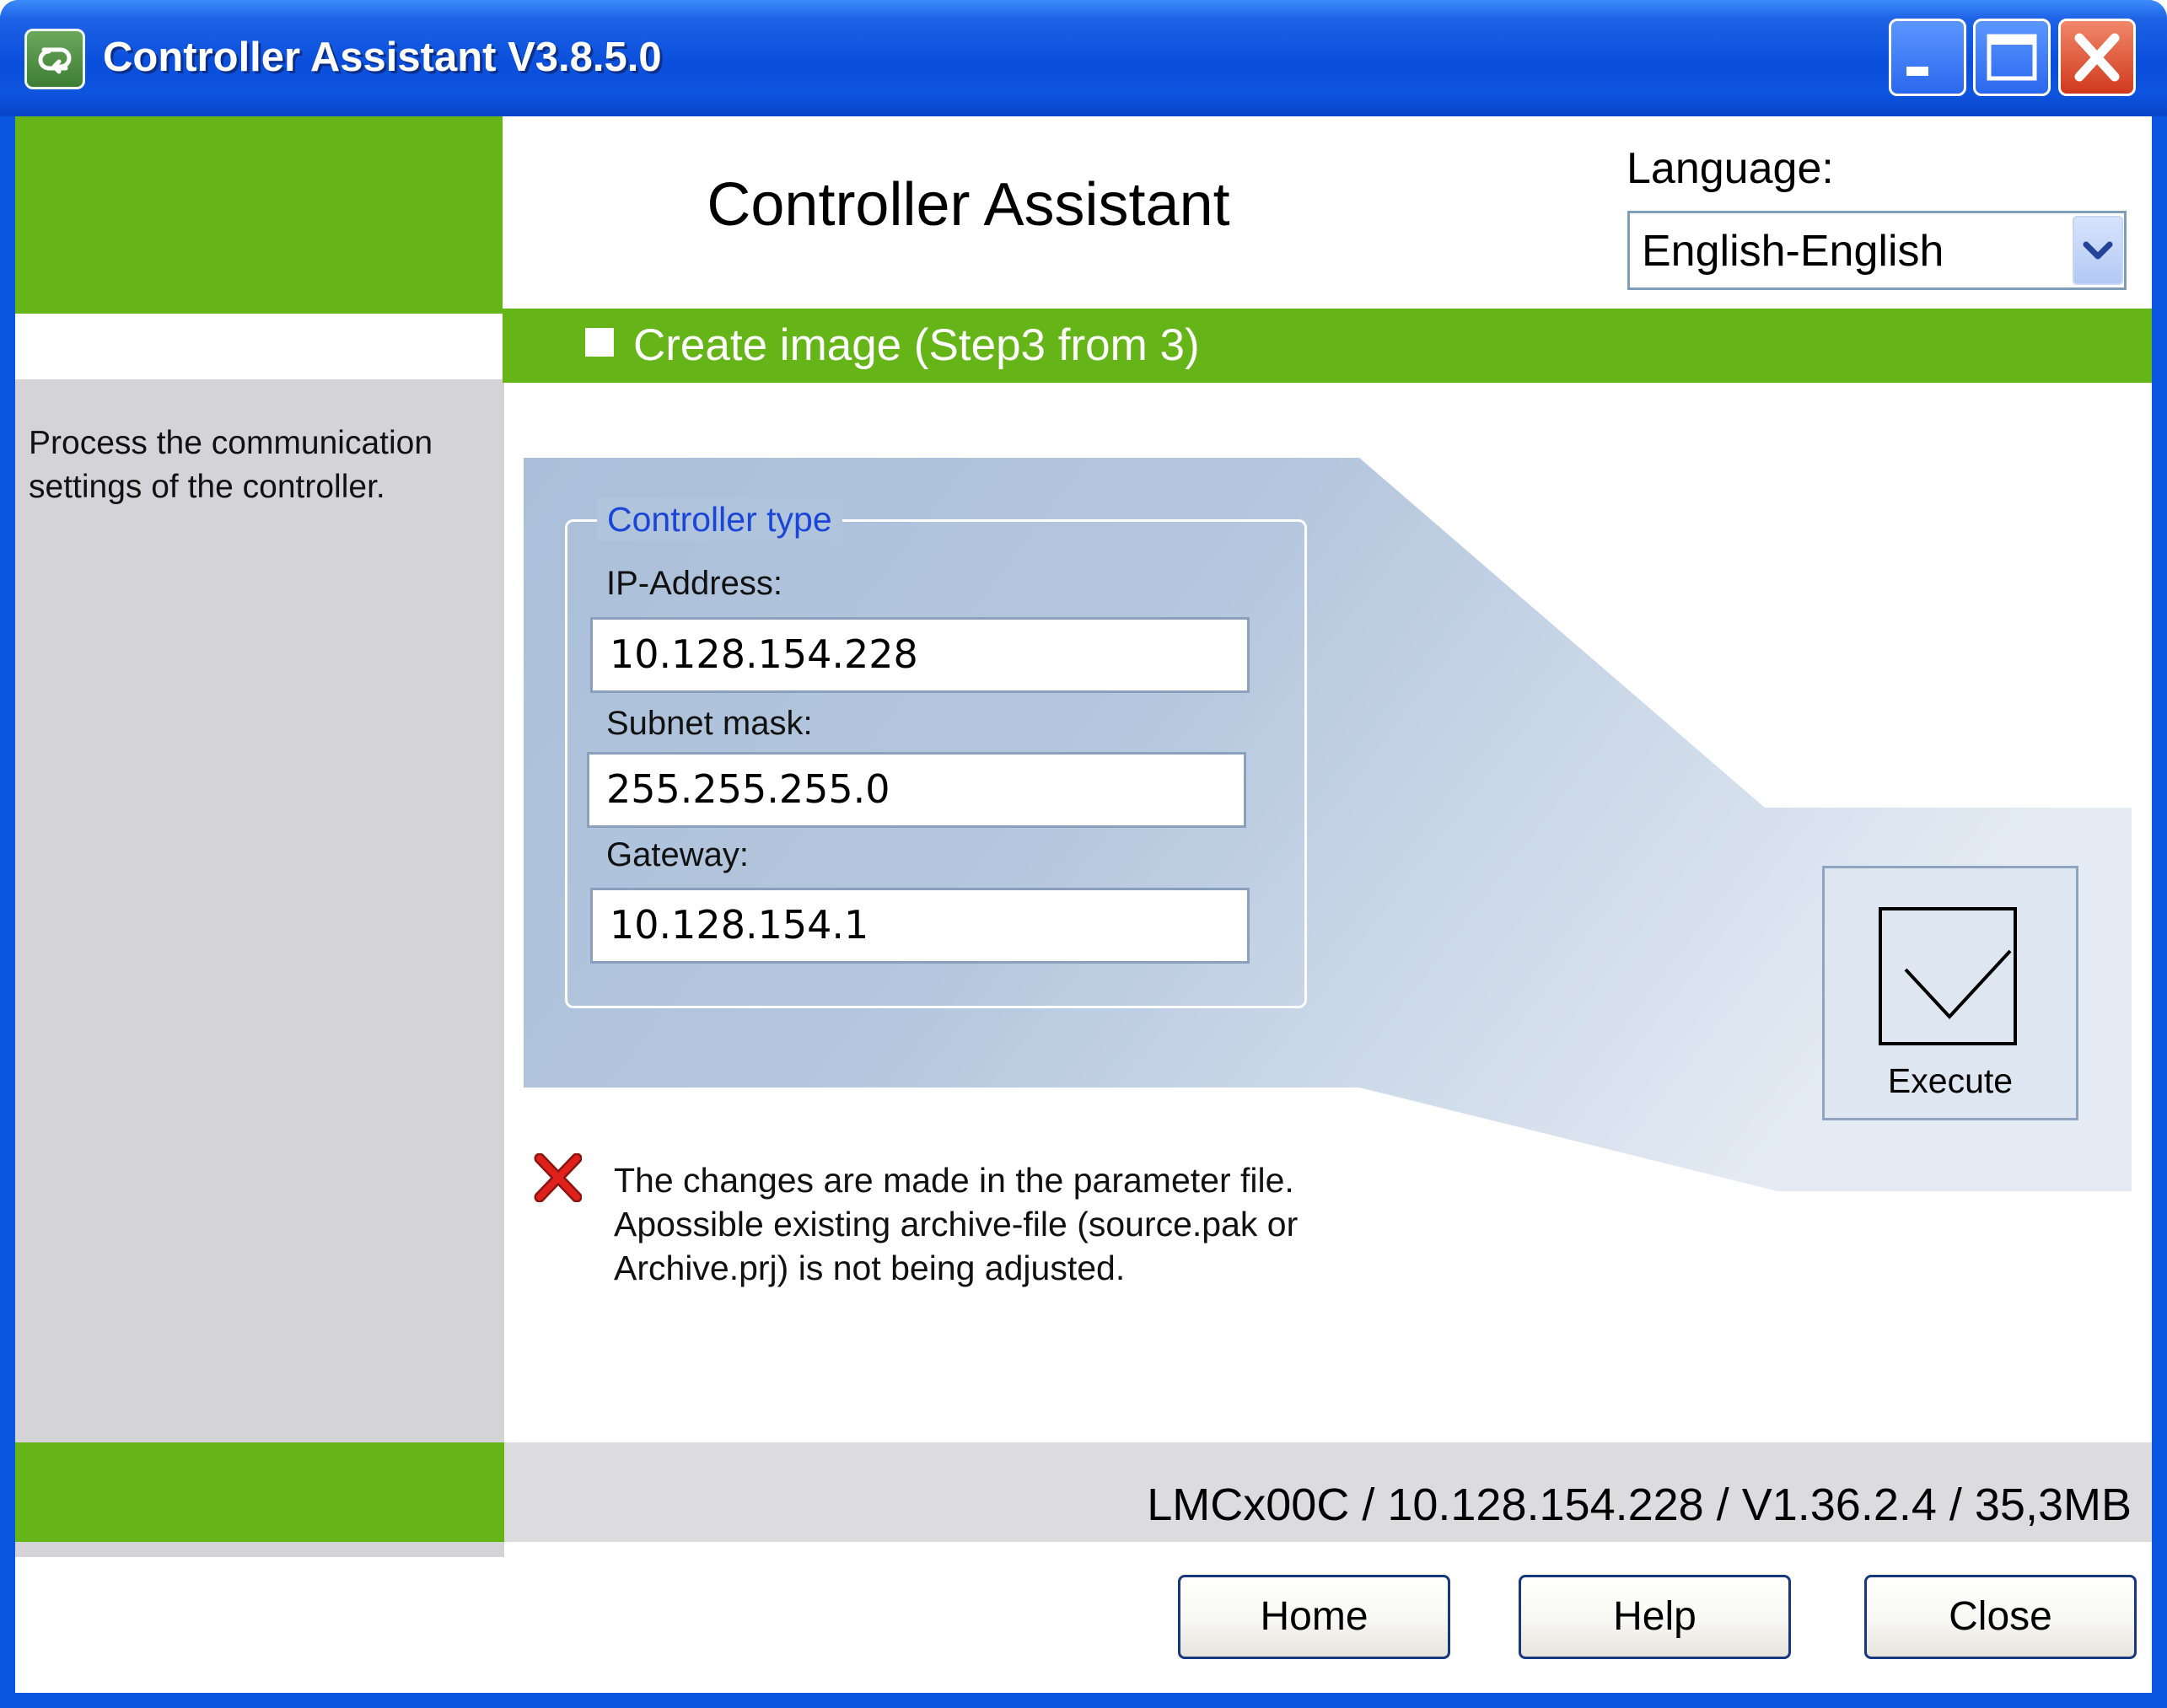  What do you see at coordinates (968, 205) in the screenshot?
I see `page-title: Controller Assistant` at bounding box center [968, 205].